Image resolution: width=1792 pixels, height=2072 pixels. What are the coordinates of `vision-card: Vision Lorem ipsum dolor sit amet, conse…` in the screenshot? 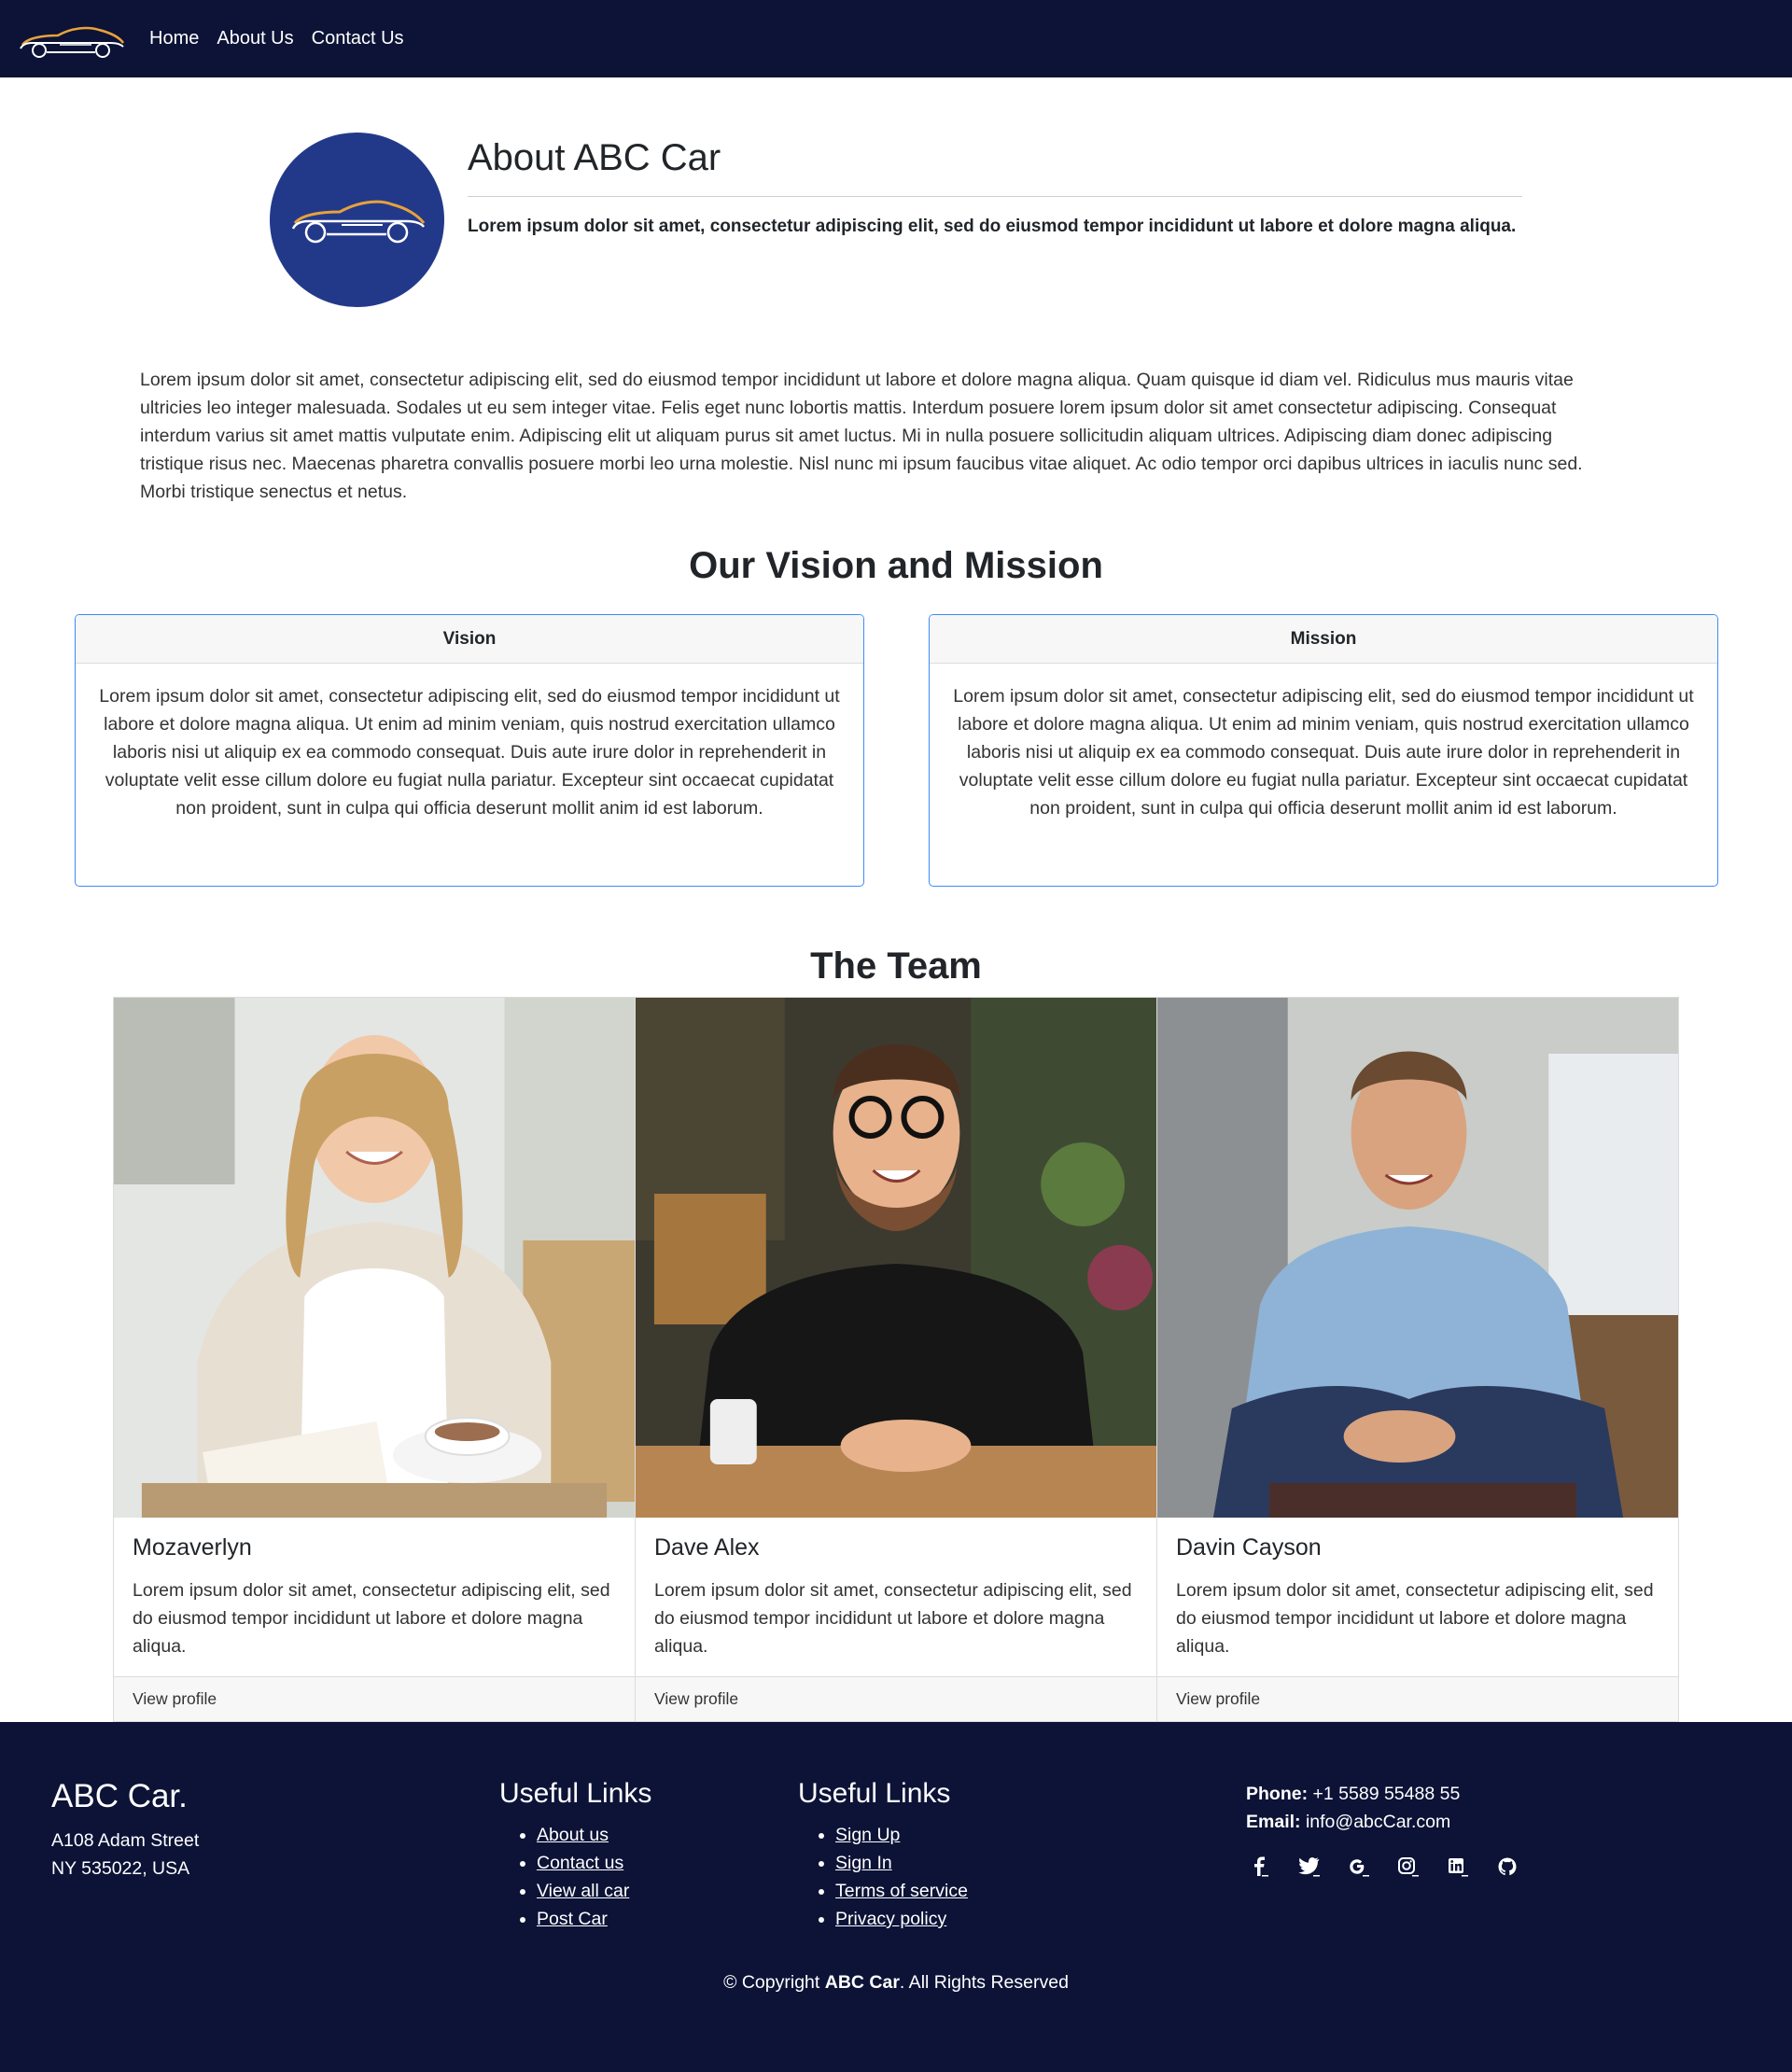 It's located at (469, 750).